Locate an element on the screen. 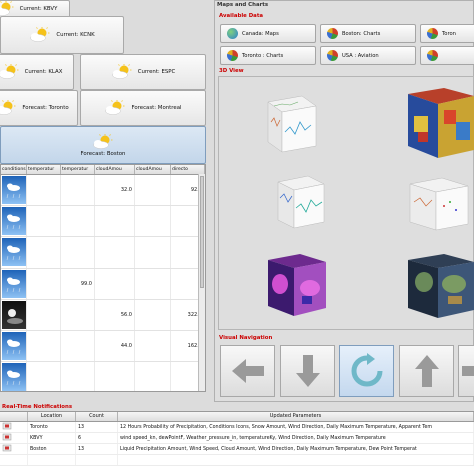 This screenshot has width=474, height=474. weather-tab-6: Forecast: Boston is located at coordinates (103, 145).